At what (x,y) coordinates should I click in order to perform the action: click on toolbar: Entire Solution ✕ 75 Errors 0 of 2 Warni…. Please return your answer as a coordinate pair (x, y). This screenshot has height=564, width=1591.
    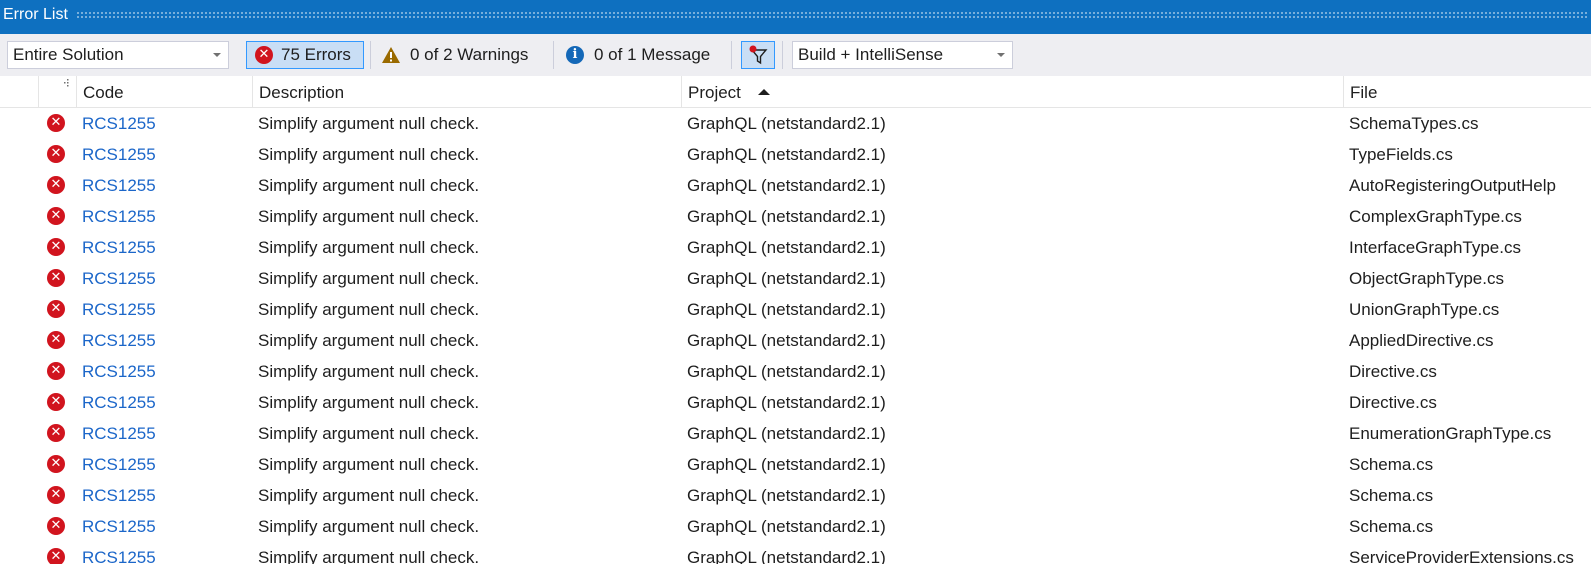
    Looking at the image, I should click on (795, 55).